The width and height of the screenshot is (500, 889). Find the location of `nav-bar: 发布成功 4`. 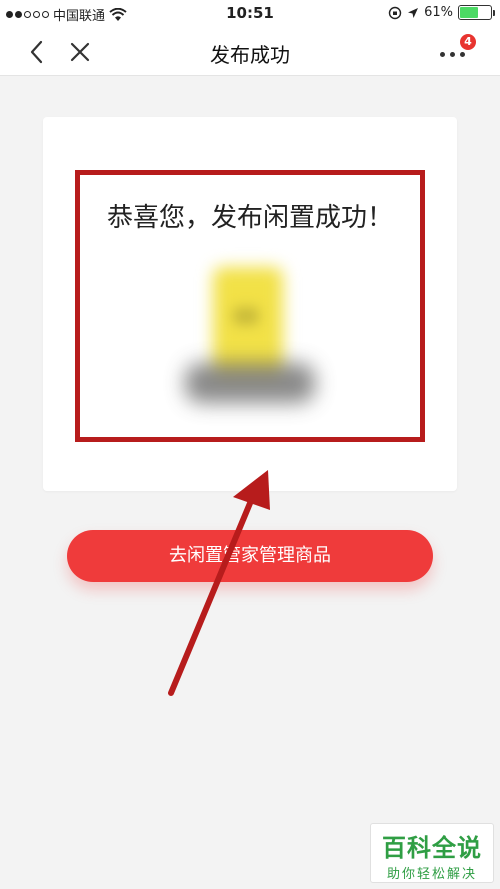

nav-bar: 发布成功 4 is located at coordinates (250, 52).